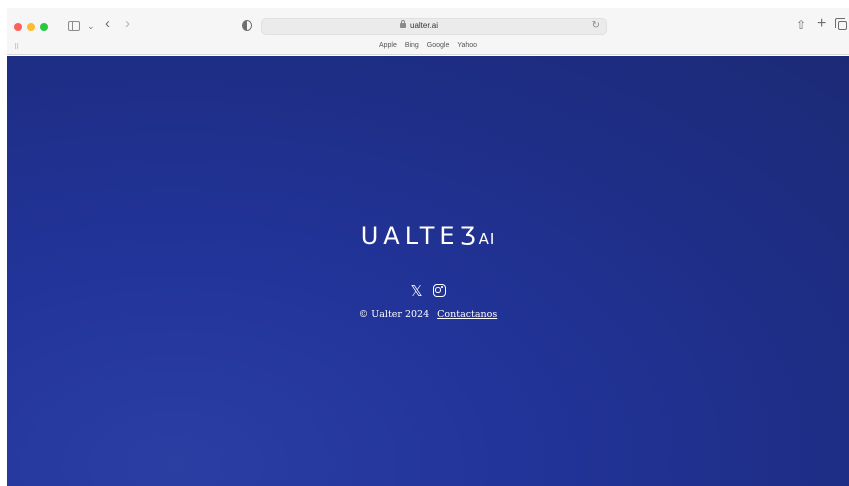  What do you see at coordinates (467, 314) in the screenshot?
I see `contact-link: Contactanos` at bounding box center [467, 314].